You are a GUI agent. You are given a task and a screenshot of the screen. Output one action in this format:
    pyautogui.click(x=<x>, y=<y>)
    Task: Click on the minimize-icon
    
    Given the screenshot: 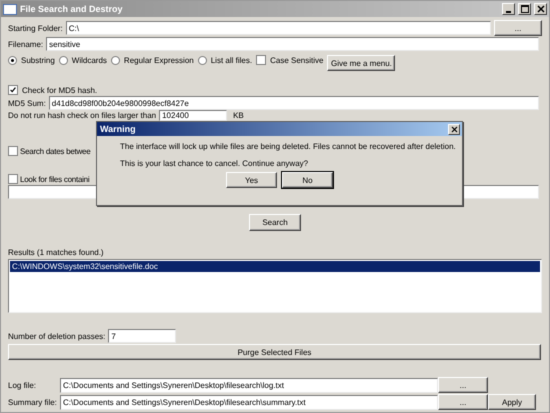 What is the action you would take?
    pyautogui.click(x=508, y=9)
    